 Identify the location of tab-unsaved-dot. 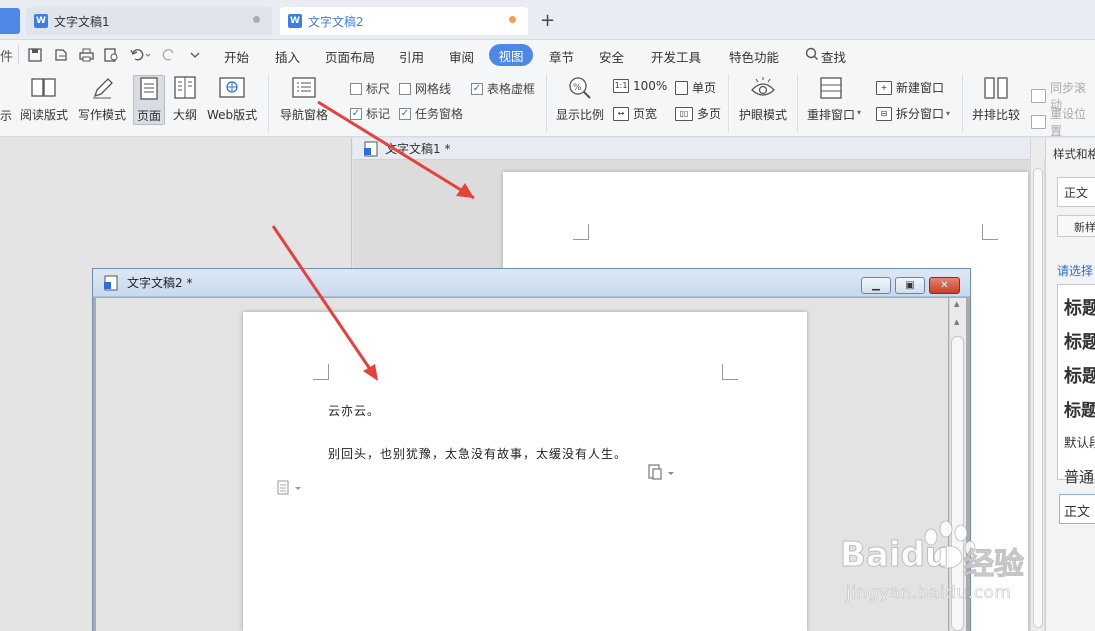
(512, 19).